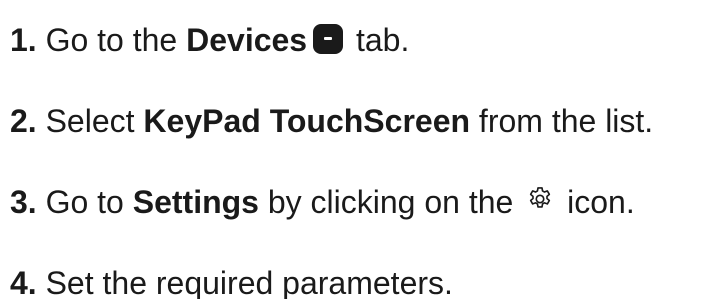 The height and width of the screenshot is (299, 715). I want to click on step-number: 2., so click(23, 121).